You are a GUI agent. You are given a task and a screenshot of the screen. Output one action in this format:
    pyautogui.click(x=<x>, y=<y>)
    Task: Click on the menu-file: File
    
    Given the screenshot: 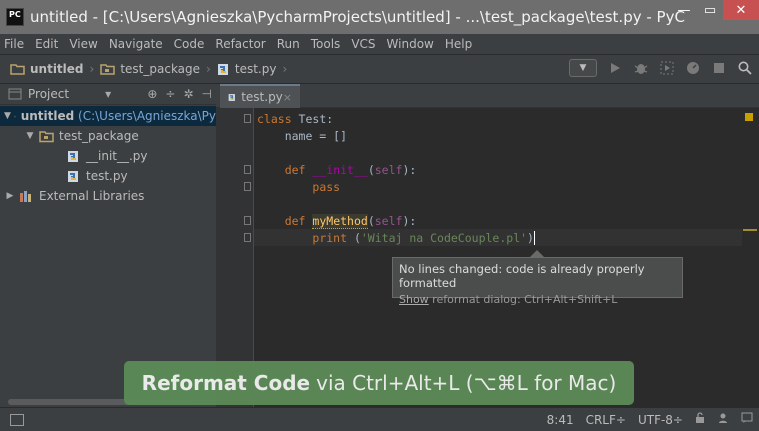 What is the action you would take?
    pyautogui.click(x=14, y=44)
    